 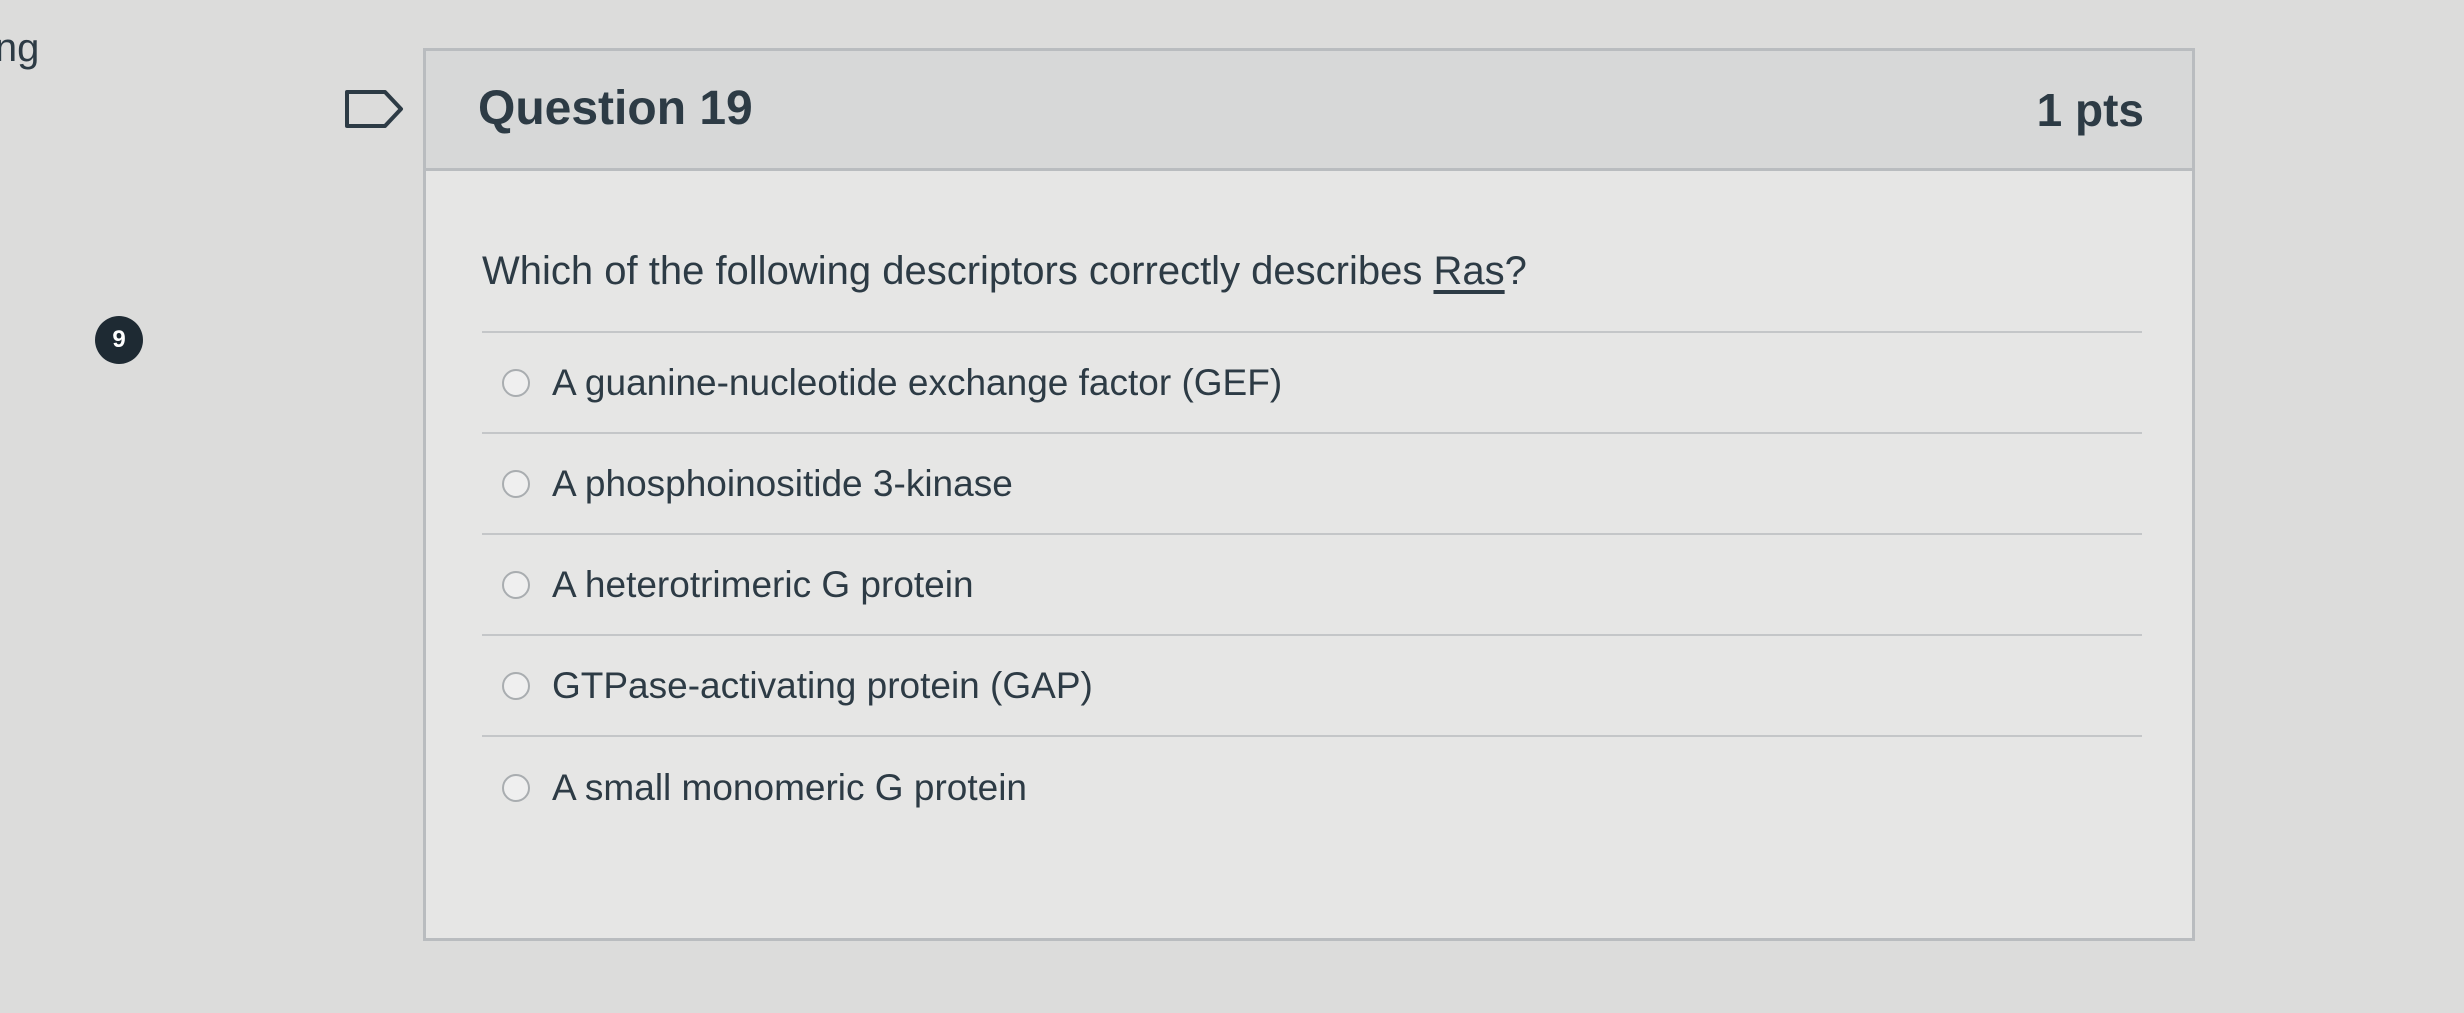 What do you see at coordinates (1312, 484) in the screenshot?
I see `answer-option: A phosphoinositide 3-kinase` at bounding box center [1312, 484].